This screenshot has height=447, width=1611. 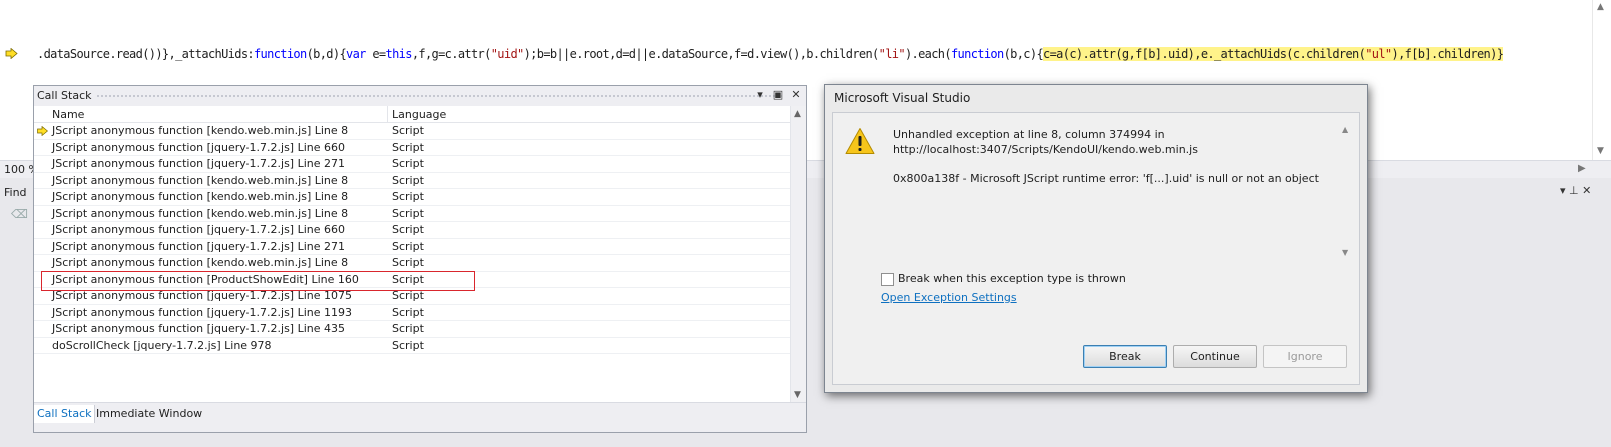 I want to click on warning-icon, so click(x=860, y=141).